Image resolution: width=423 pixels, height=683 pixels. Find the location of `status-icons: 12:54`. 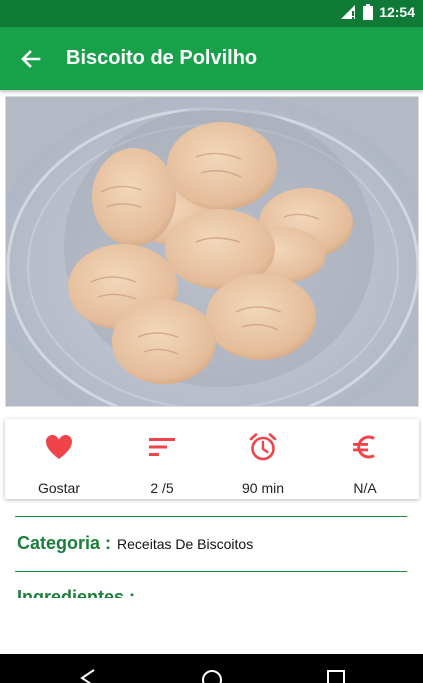

status-icons: 12:54 is located at coordinates (378, 12).